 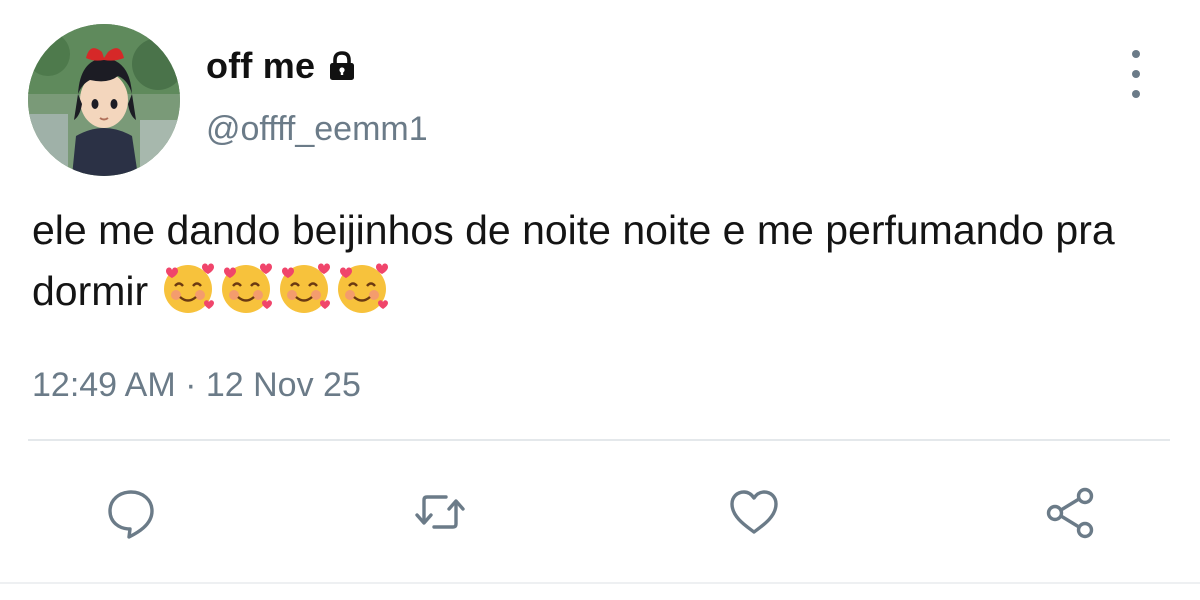 I want to click on share-nodes-icon, so click(x=1070, y=513).